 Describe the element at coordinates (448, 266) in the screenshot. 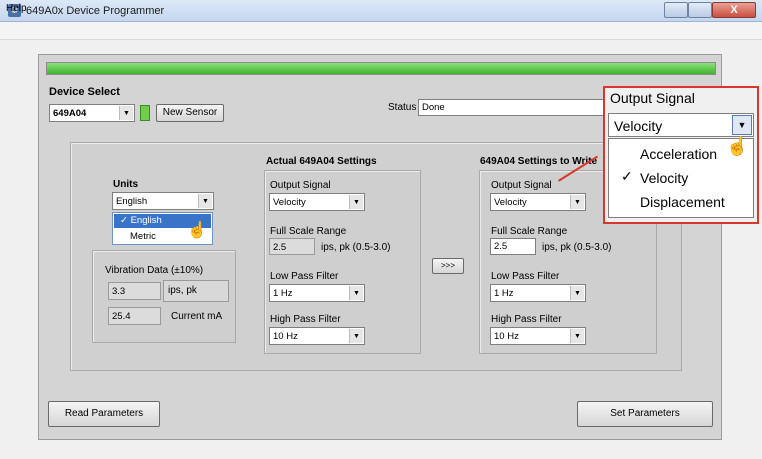

I see `copy-settings-button: >>>` at that location.